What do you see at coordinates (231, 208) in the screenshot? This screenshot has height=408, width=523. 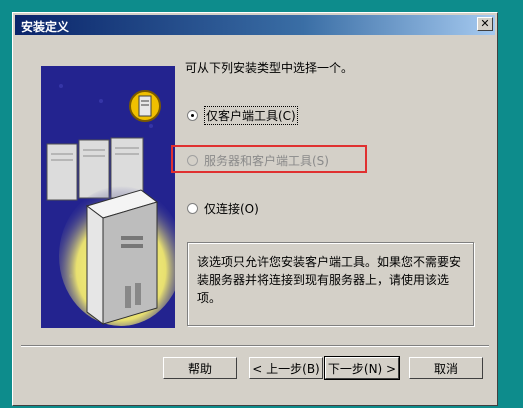 I see `option-connectivity-only-label: 仅连接(O)` at bounding box center [231, 208].